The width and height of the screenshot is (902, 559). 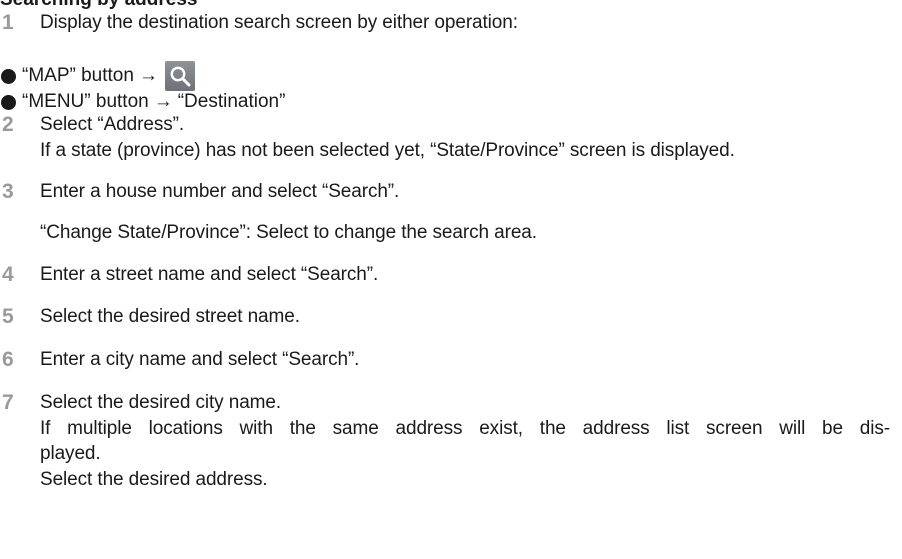 I want to click on step-number: 7, so click(x=8, y=402).